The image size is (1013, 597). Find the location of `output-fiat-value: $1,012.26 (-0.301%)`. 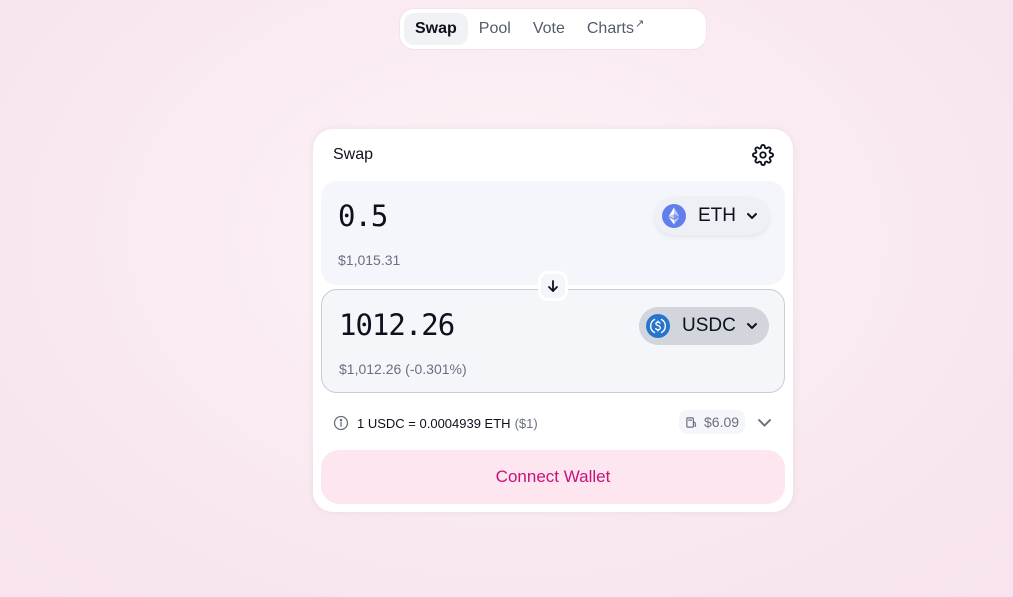

output-fiat-value: $1,012.26 (-0.301%) is located at coordinates (403, 369).